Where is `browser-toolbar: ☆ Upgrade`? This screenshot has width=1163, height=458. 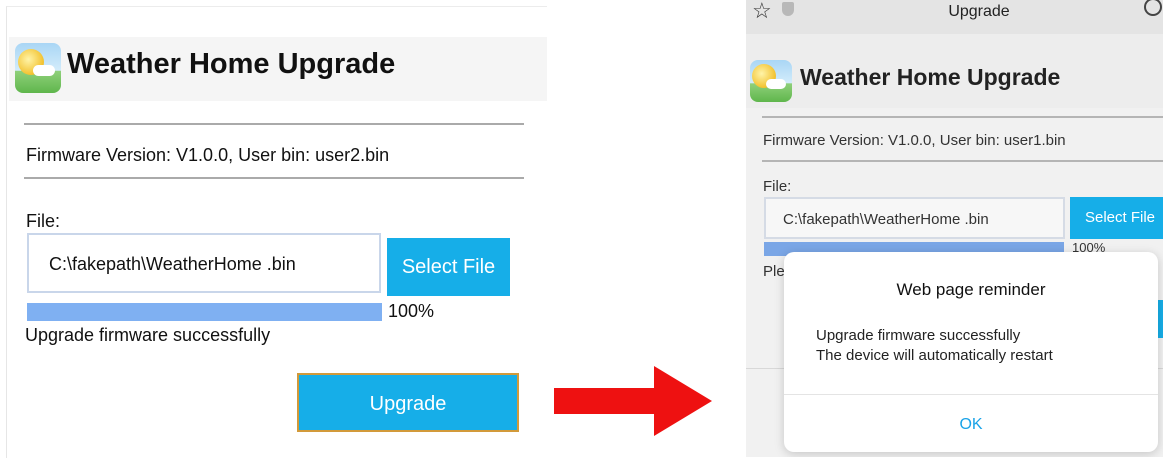 browser-toolbar: ☆ Upgrade is located at coordinates (954, 17).